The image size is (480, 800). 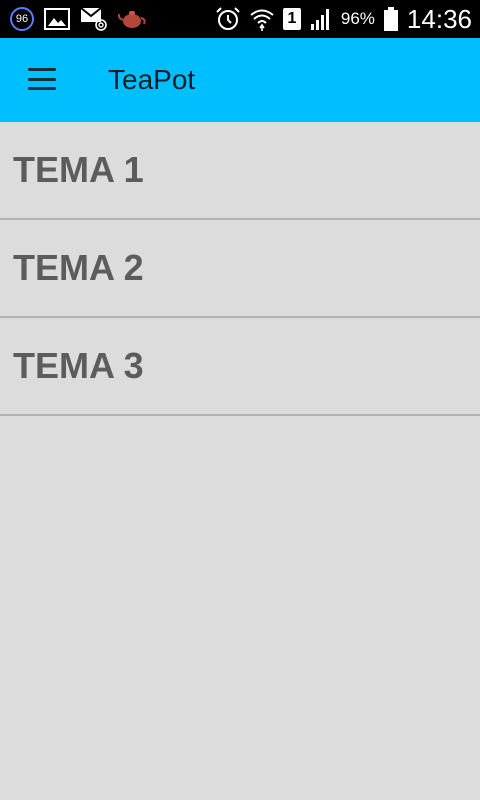 I want to click on status-bar: 96 1 96% 14:36, so click(x=240, y=19).